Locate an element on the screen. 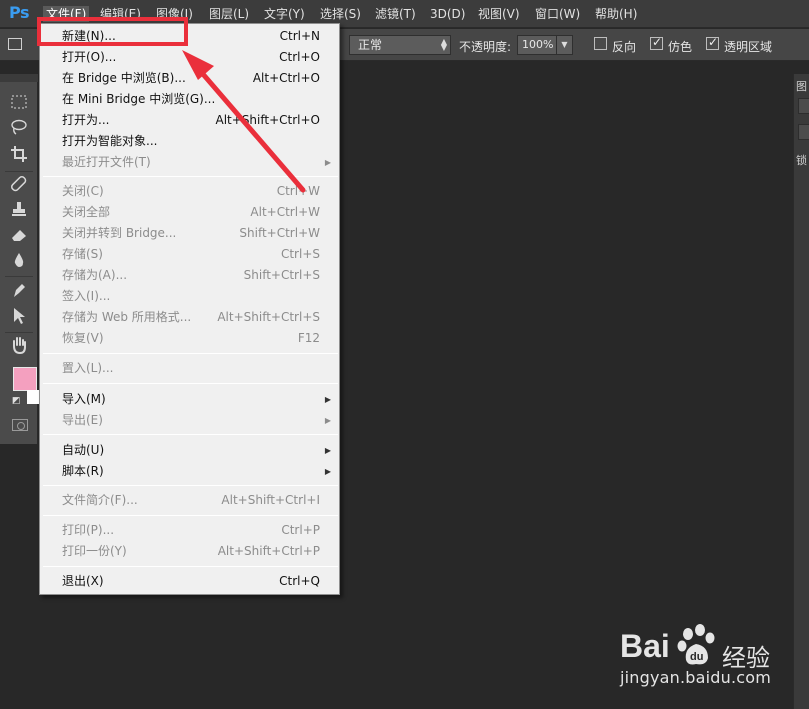  watermark-url: jingyan.baidu.com is located at coordinates (696, 677).